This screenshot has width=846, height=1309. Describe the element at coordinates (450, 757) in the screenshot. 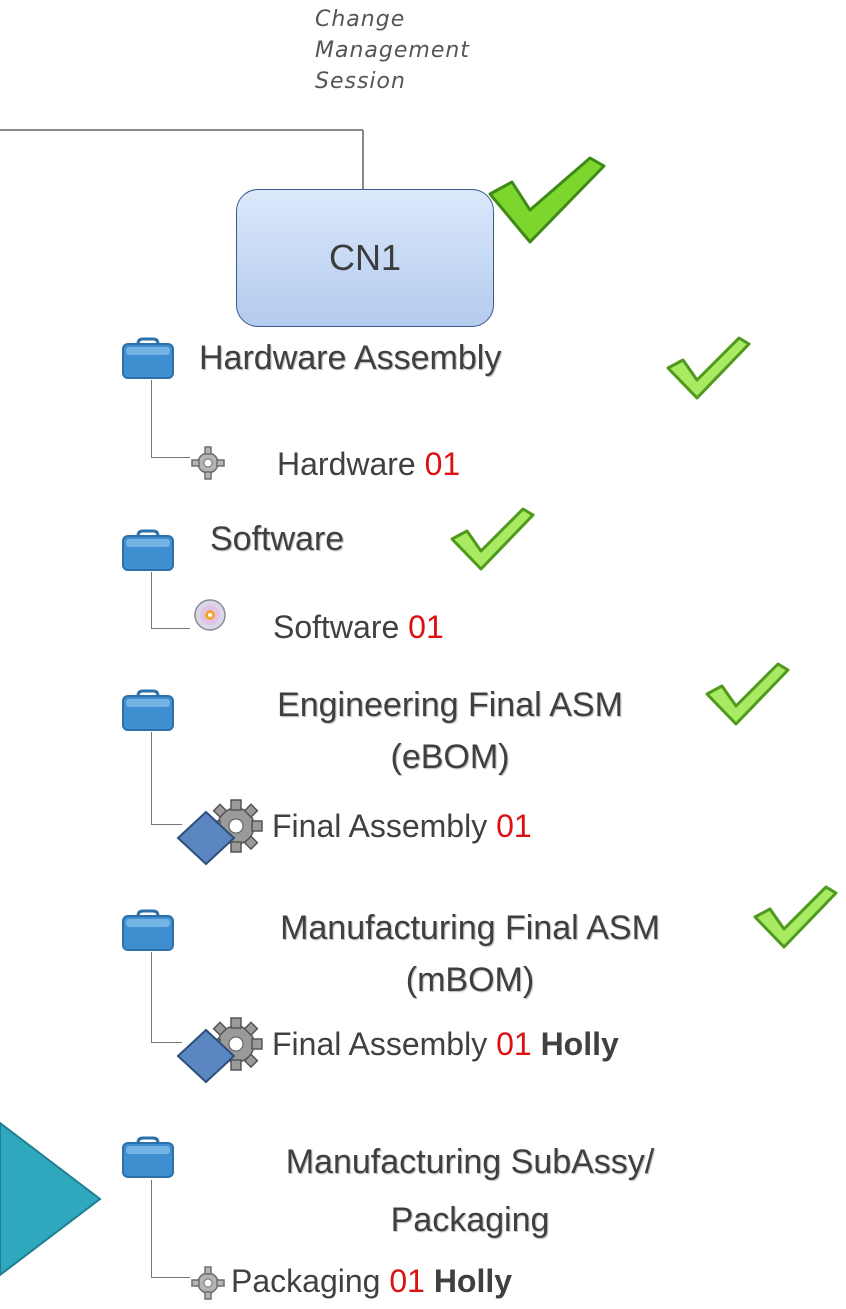

I see `group-heading-line: (eBOM)` at that location.